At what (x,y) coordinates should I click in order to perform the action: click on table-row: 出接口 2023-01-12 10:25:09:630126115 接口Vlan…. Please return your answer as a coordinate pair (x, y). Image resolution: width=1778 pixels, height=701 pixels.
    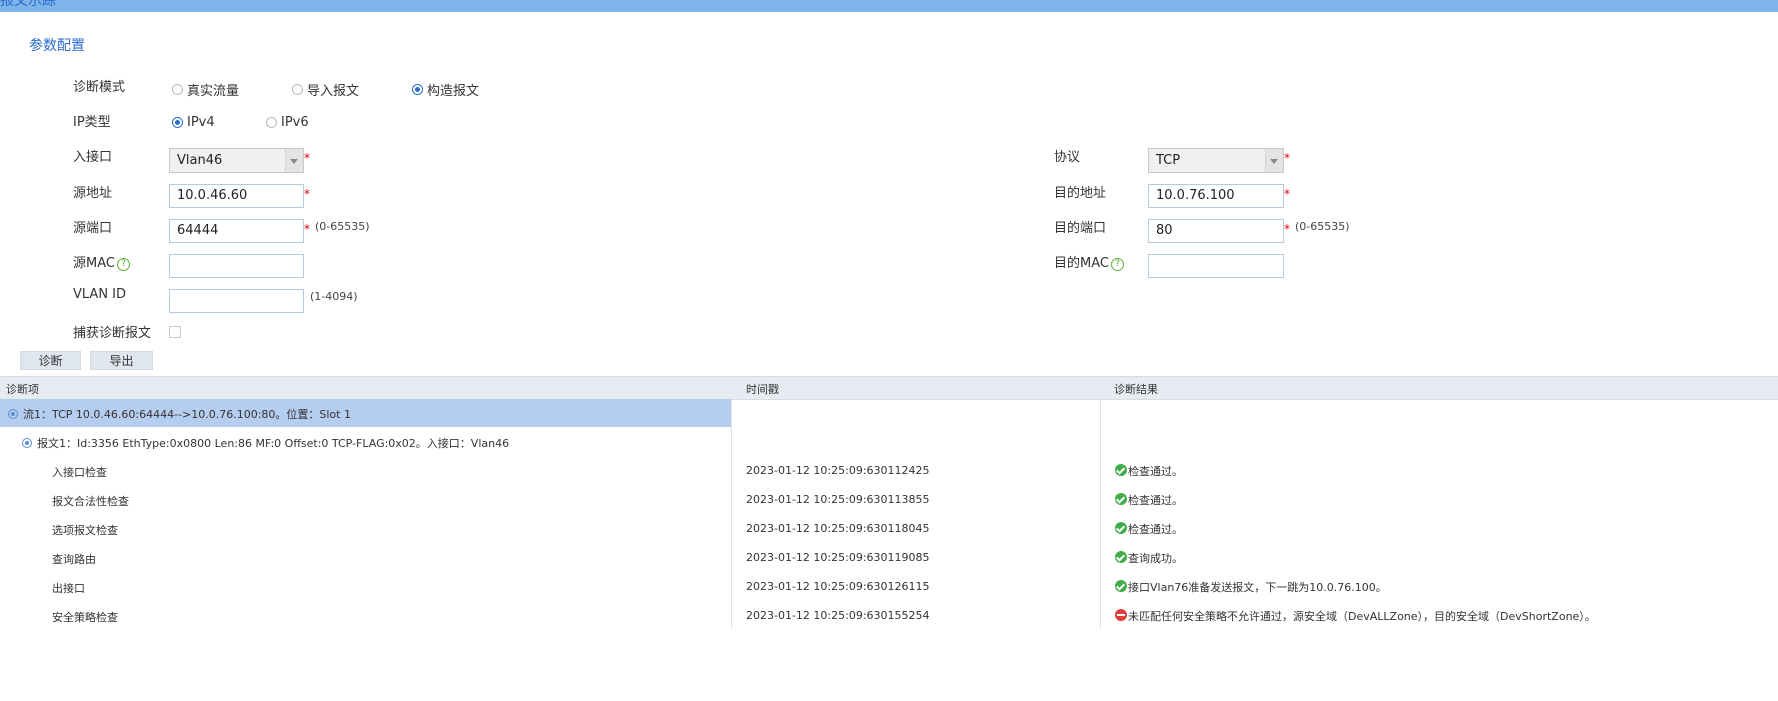
    Looking at the image, I should click on (889, 587).